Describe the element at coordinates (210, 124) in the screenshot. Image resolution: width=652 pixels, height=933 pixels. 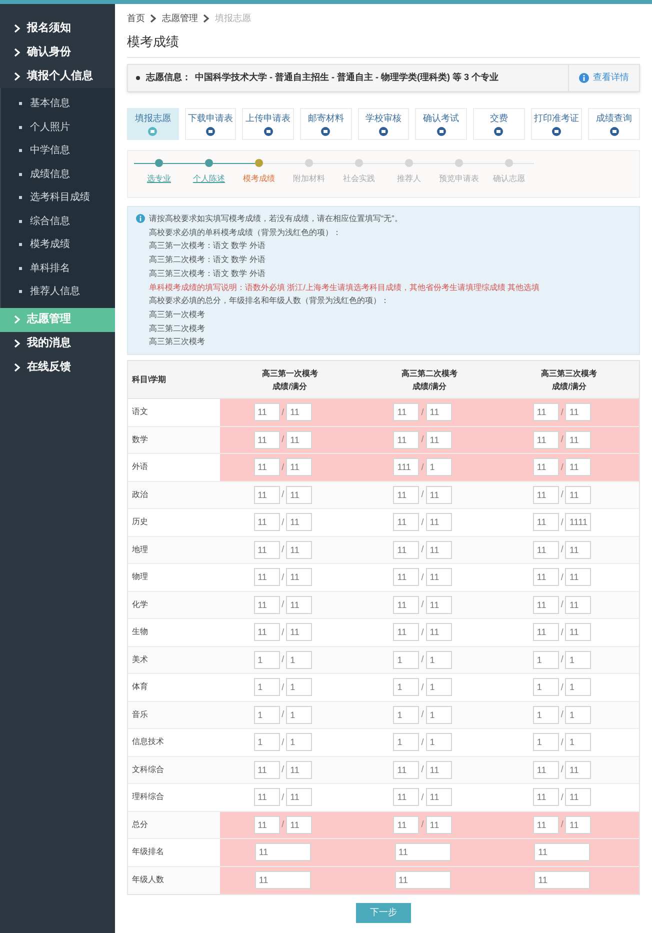
I see `process-tab: 下载申请表` at that location.